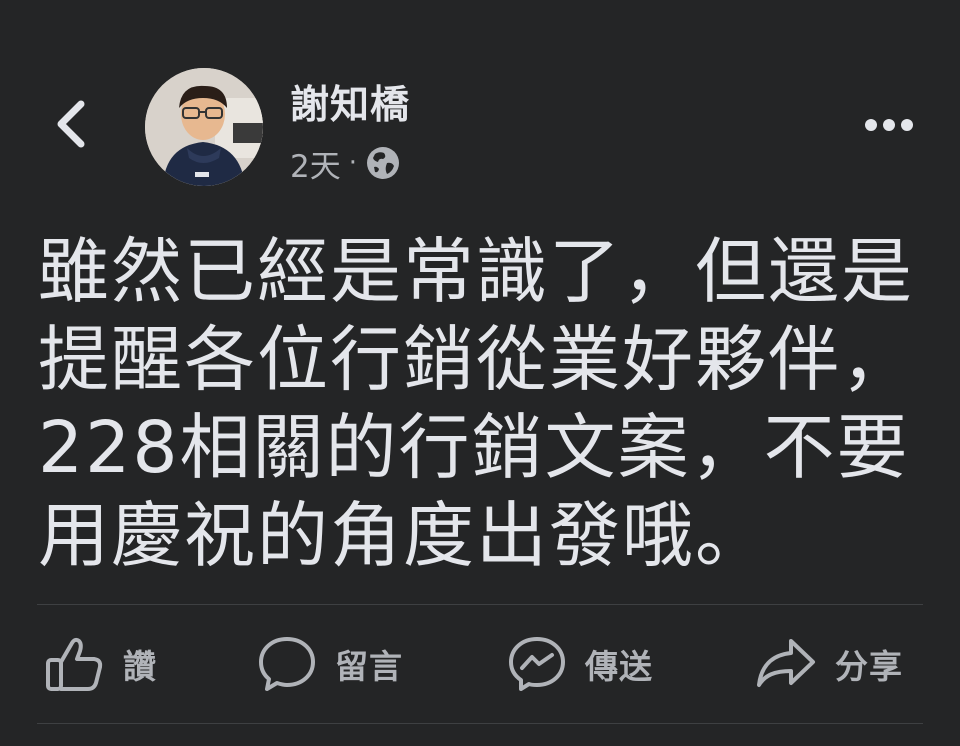  What do you see at coordinates (480, 723) in the screenshot?
I see `divider-bottom` at bounding box center [480, 723].